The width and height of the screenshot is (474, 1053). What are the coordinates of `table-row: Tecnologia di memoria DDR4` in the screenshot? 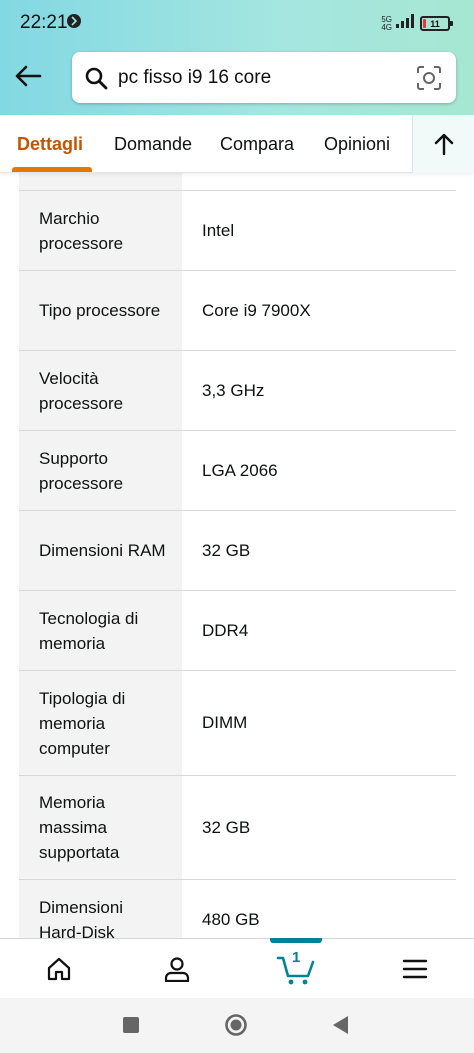 It's located at (237, 630).